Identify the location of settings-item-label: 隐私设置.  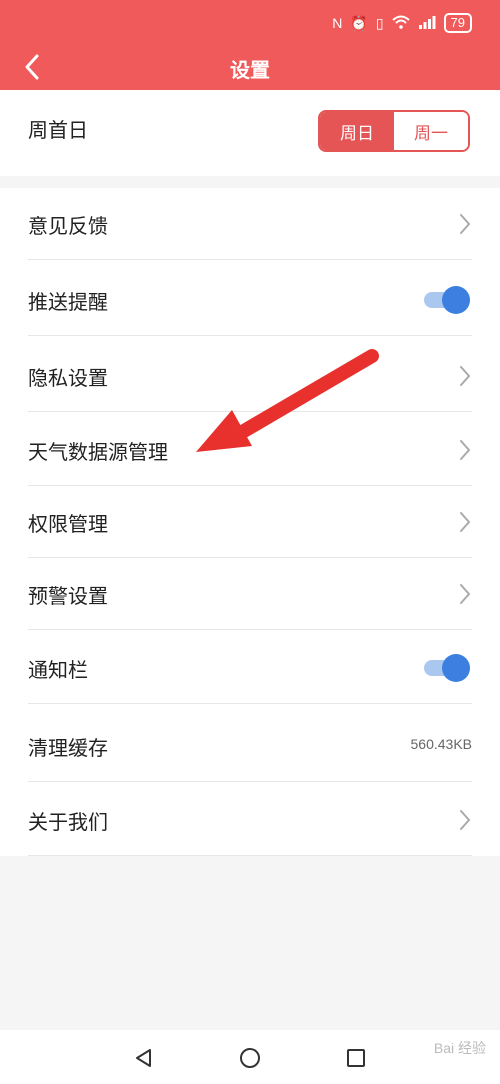
(68, 378).